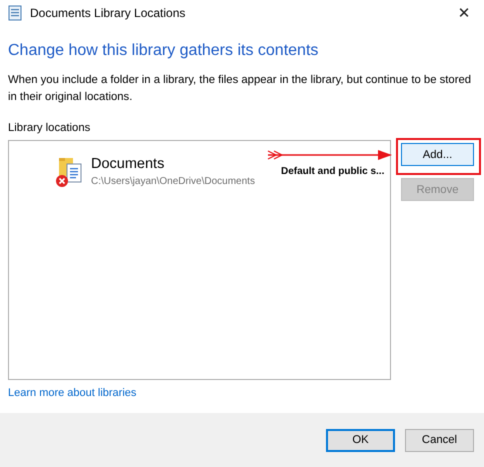  What do you see at coordinates (439, 440) in the screenshot?
I see `cancel-button: Cancel` at bounding box center [439, 440].